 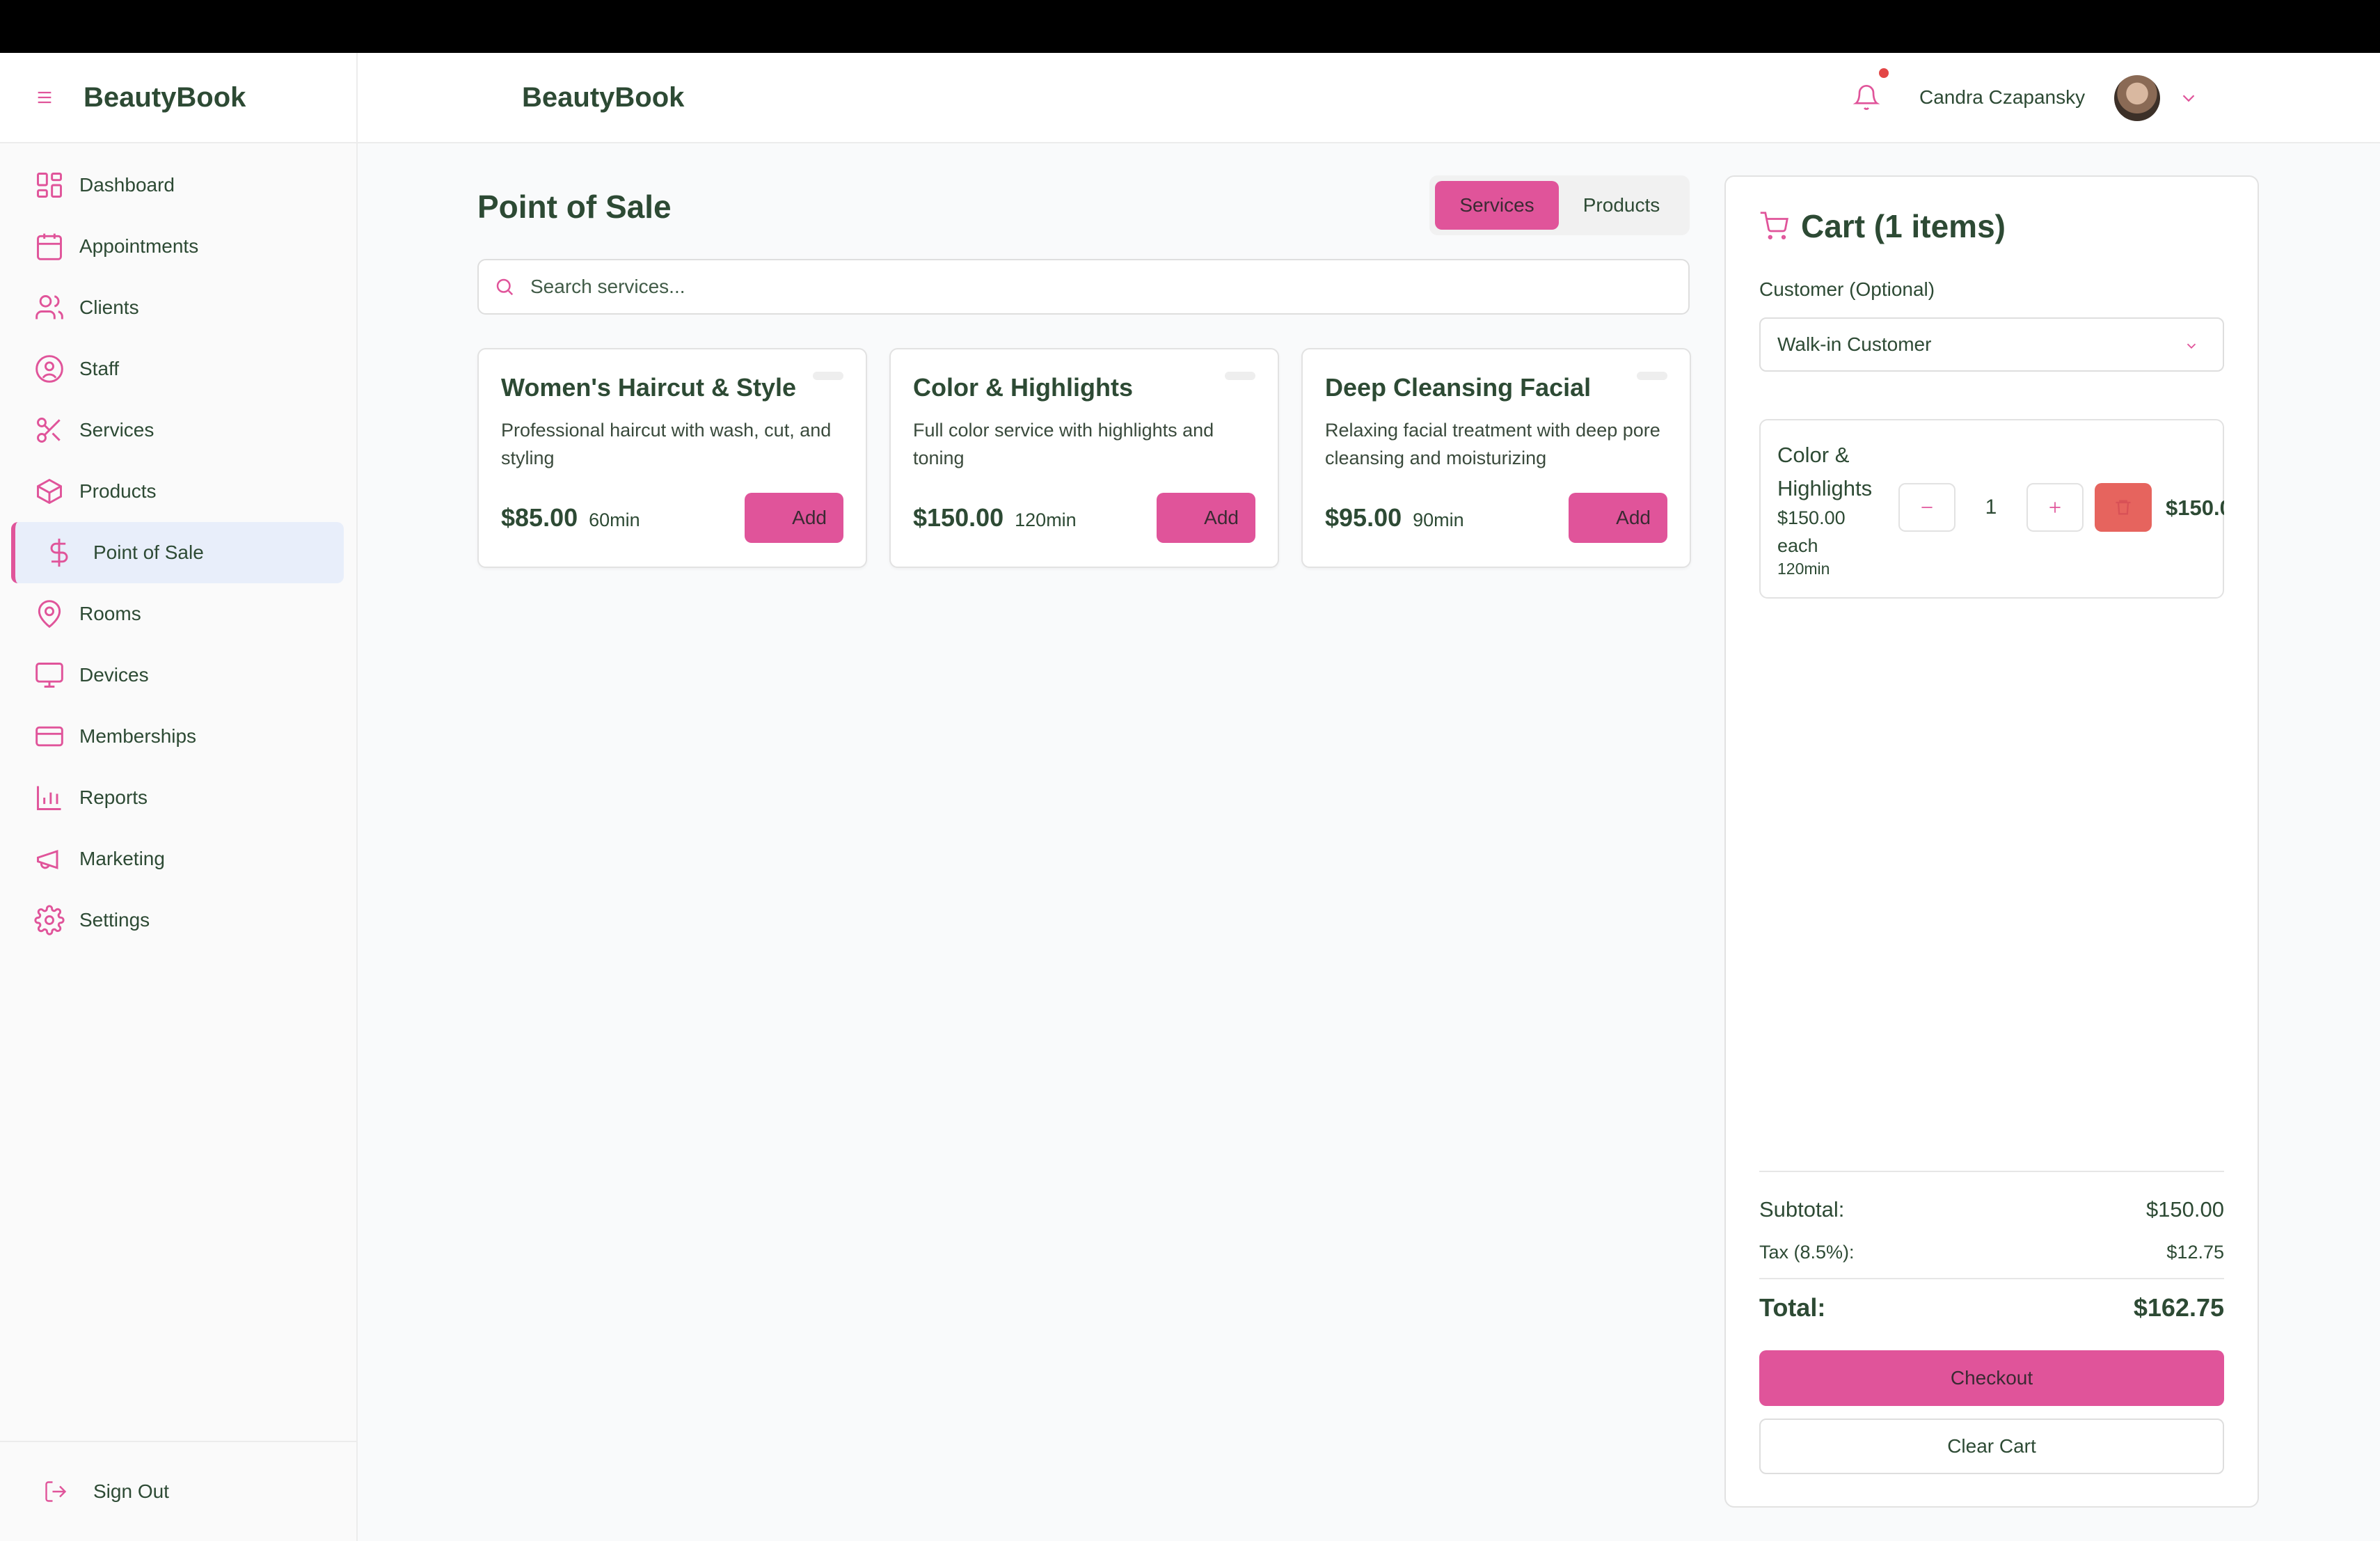 I want to click on line-item-quantity: 1, so click(x=1991, y=507).